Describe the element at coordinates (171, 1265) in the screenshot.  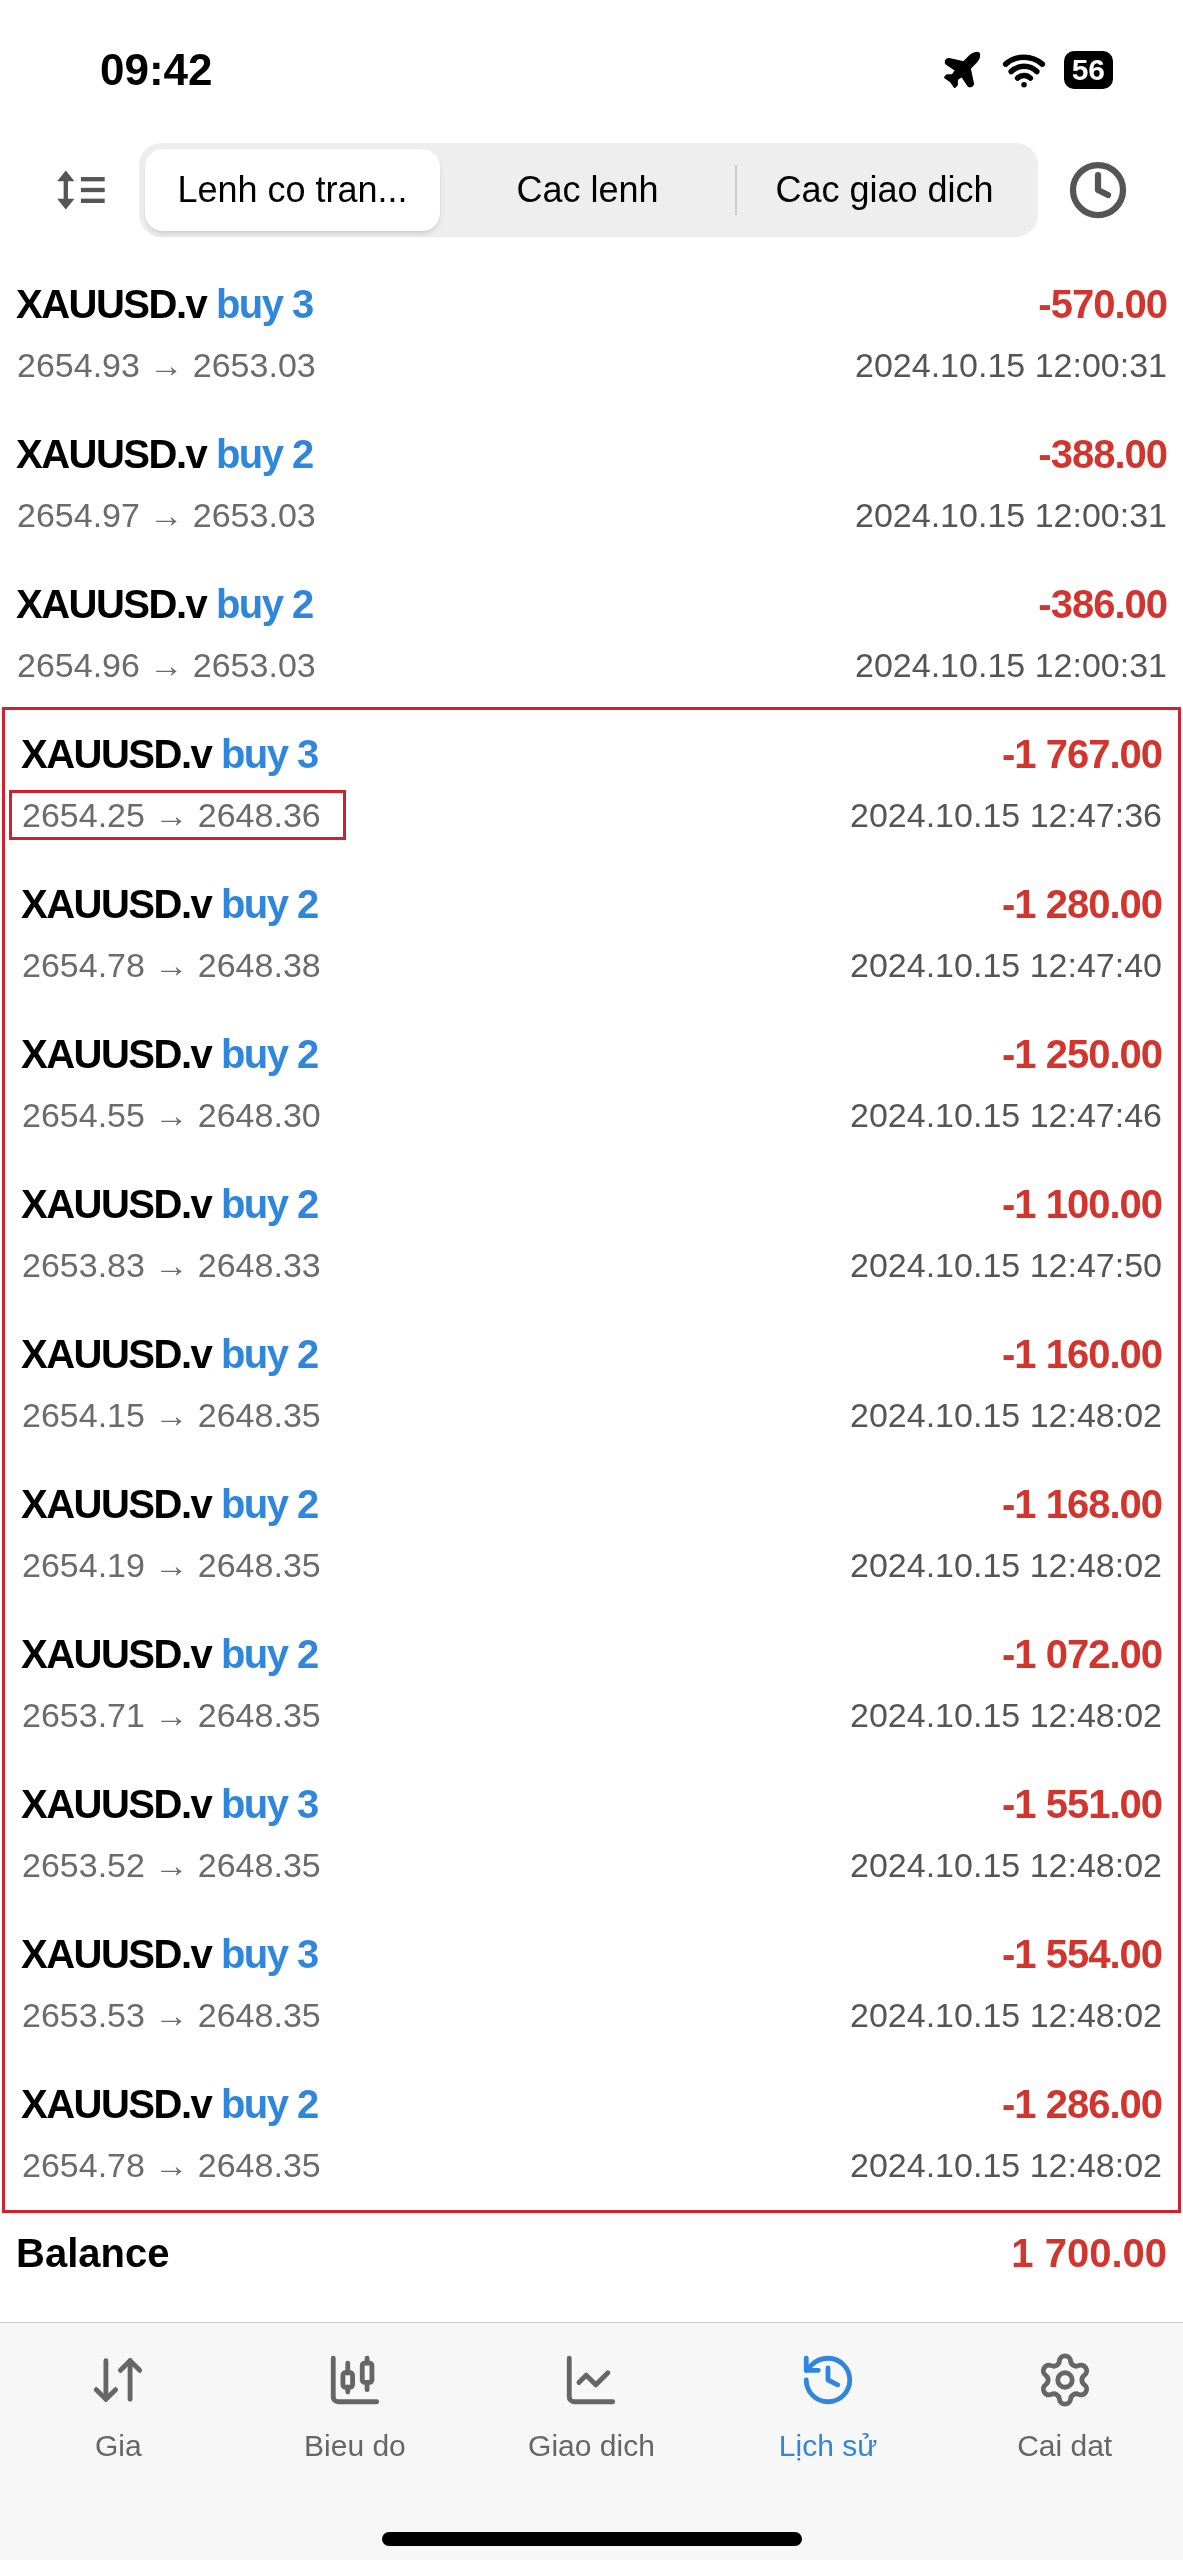
I see `price-range: 2653.83 → 2648.33` at that location.